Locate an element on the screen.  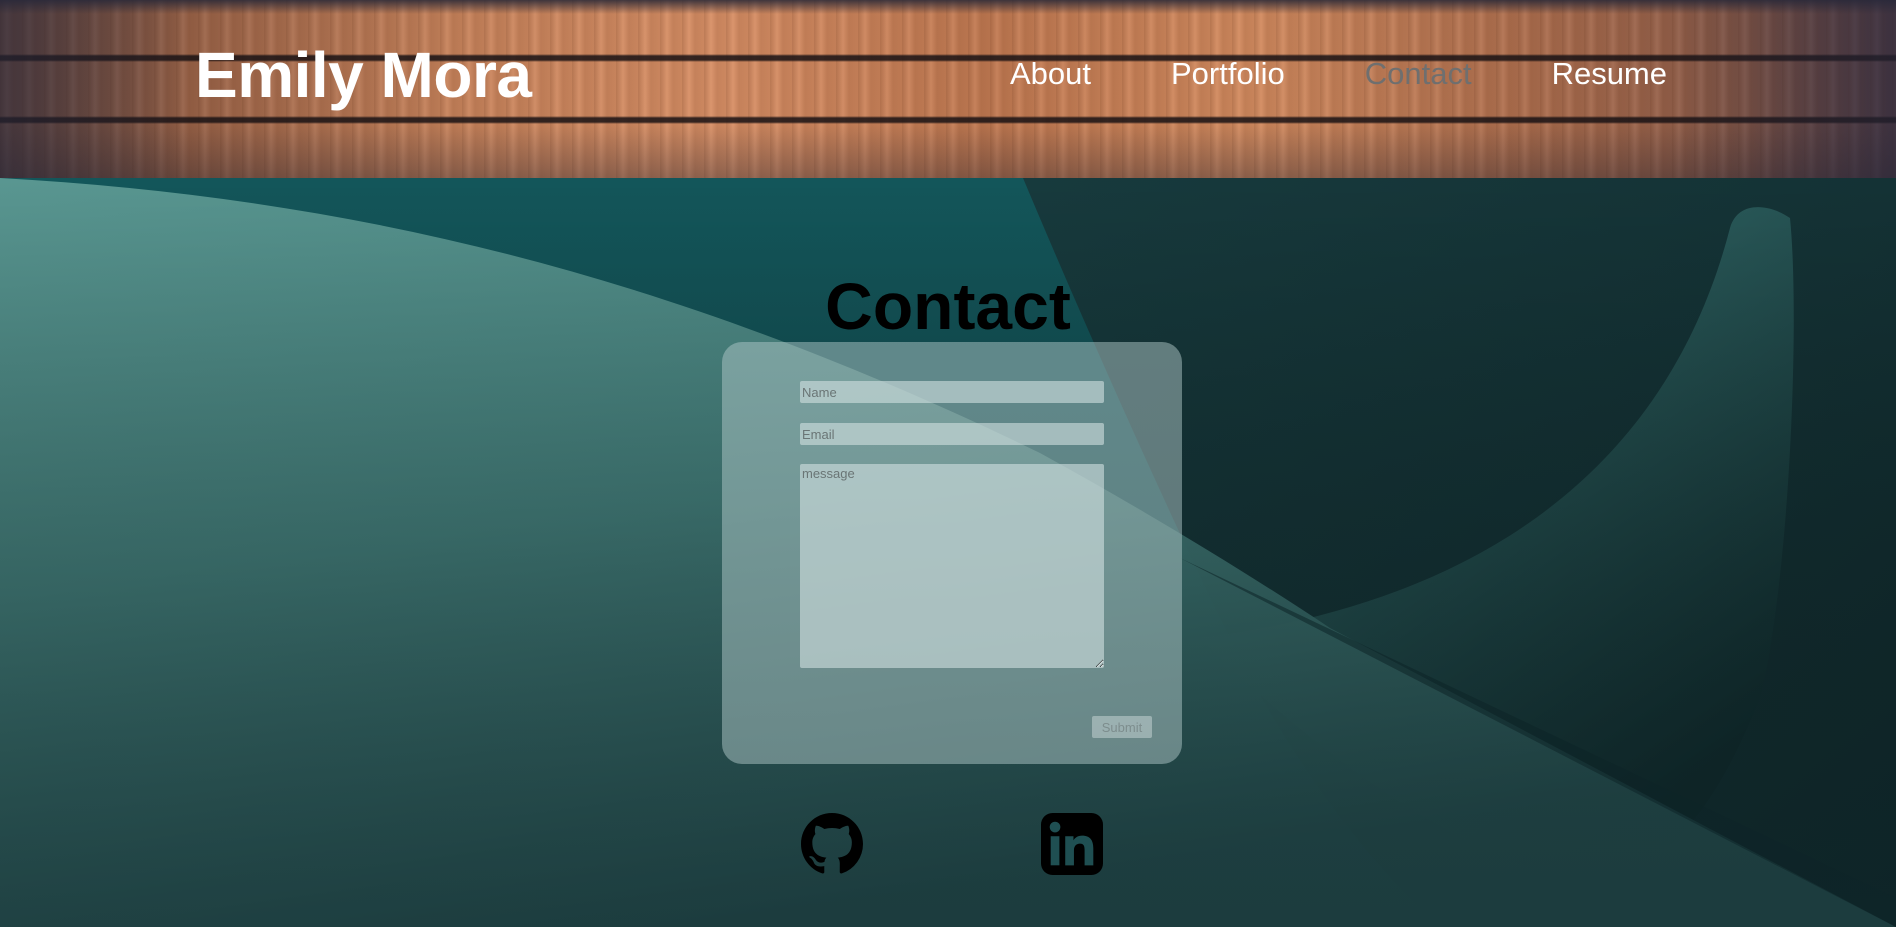
name-field is located at coordinates (952, 392).